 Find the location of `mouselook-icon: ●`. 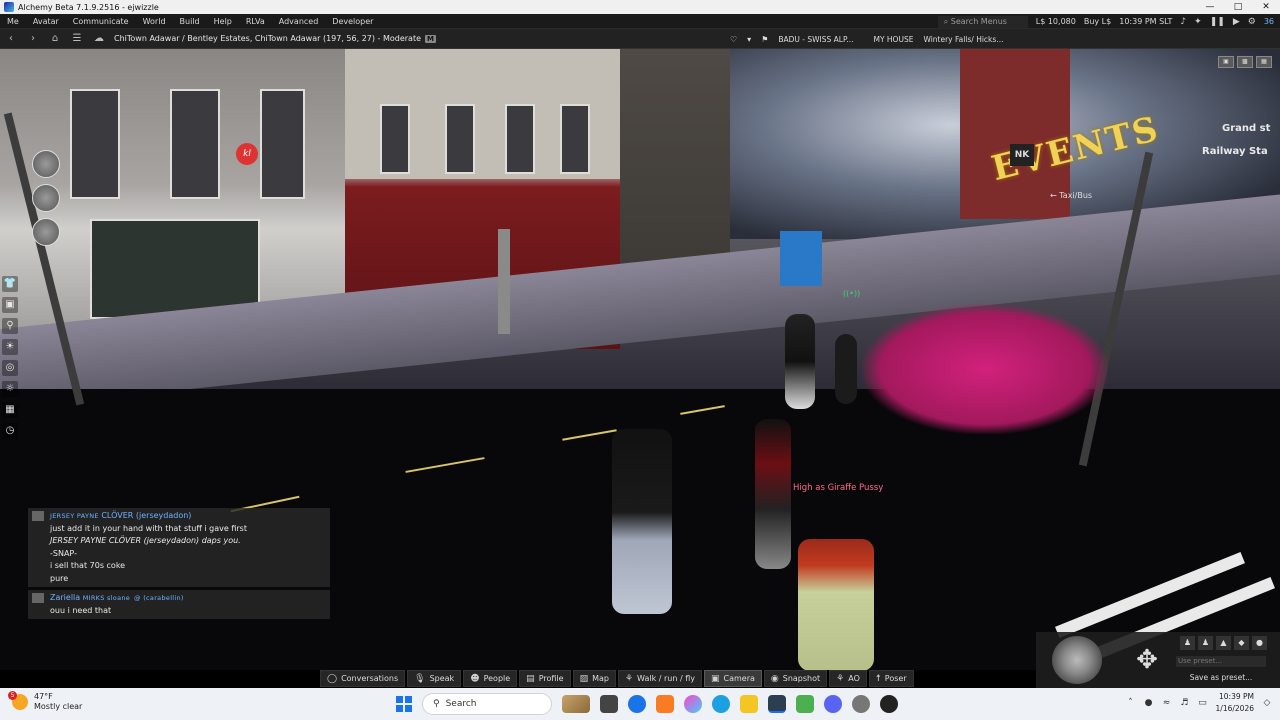

mouselook-icon: ● is located at coordinates (1259, 643).